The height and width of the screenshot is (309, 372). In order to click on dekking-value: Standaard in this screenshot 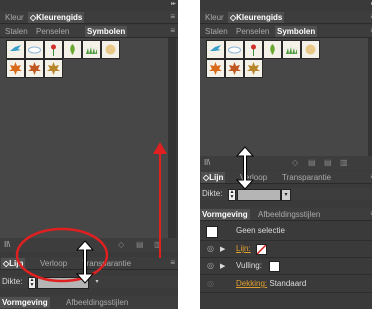, I will do `click(288, 283)`.